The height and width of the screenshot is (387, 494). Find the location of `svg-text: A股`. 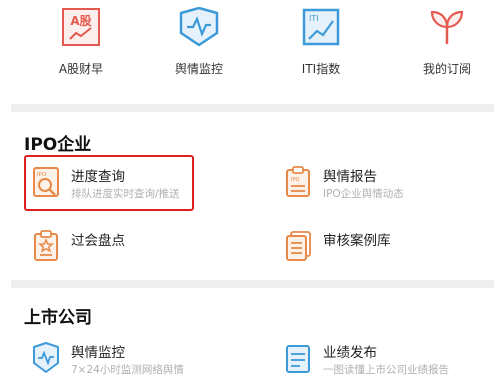

svg-text: A股 is located at coordinates (81, 20).